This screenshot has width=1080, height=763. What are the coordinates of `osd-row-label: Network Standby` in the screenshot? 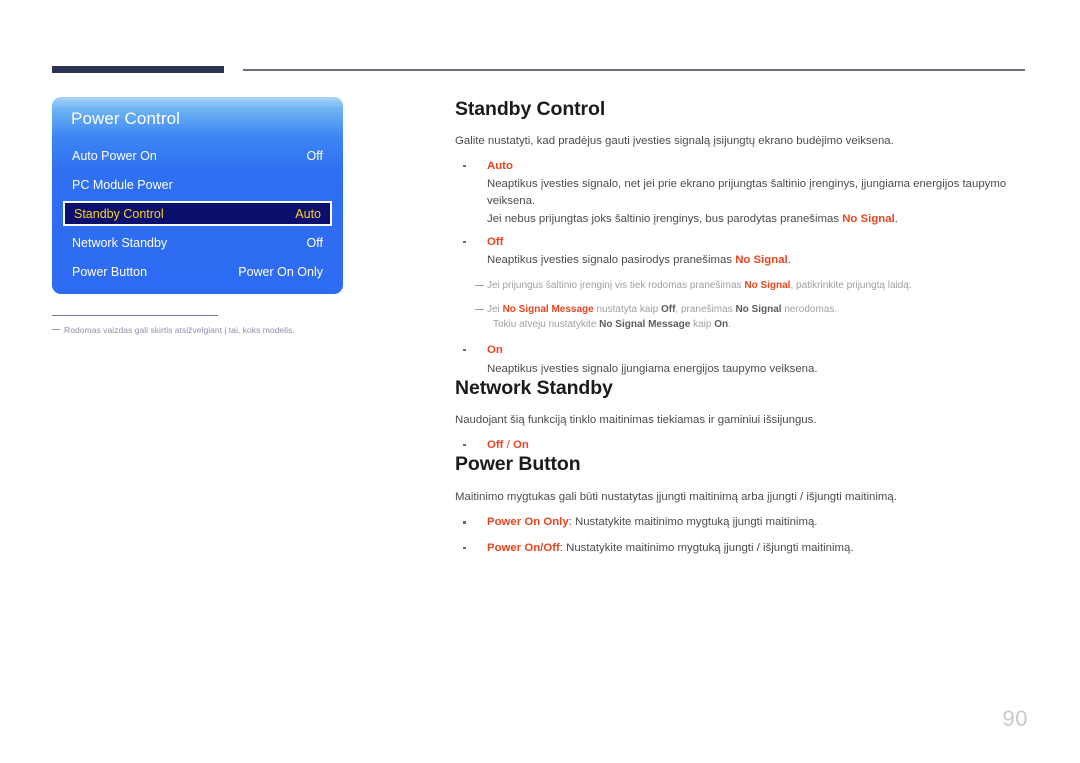 It's located at (120, 242).